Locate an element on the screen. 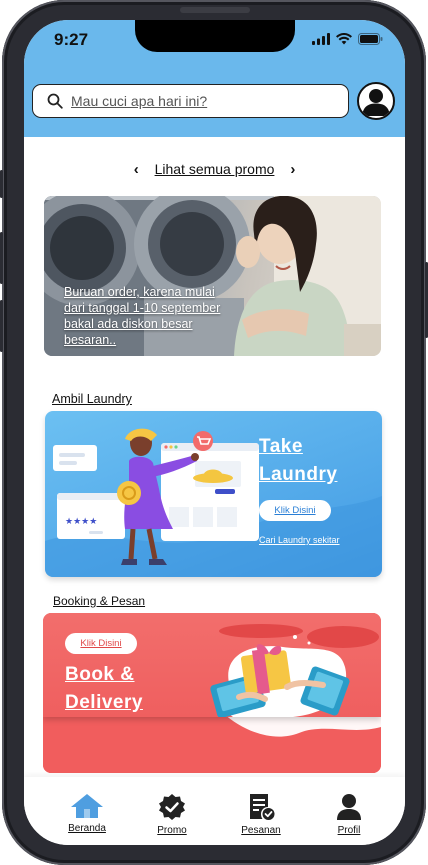  search-bar is located at coordinates (190, 101).